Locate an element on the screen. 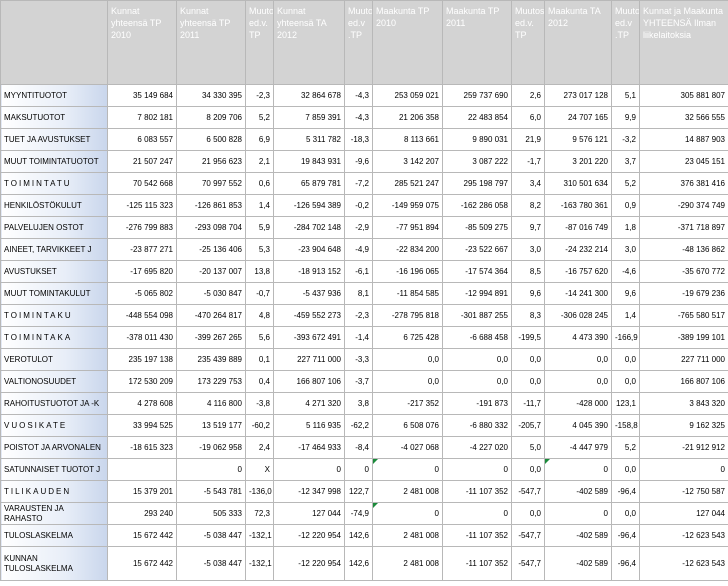  row-label: TUET JA AVUSTUKSET is located at coordinates (54, 139).